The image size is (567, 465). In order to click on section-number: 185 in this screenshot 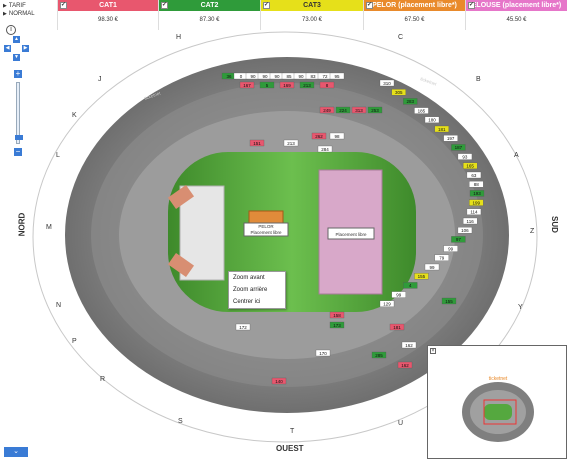, I will do `click(422, 110)`.